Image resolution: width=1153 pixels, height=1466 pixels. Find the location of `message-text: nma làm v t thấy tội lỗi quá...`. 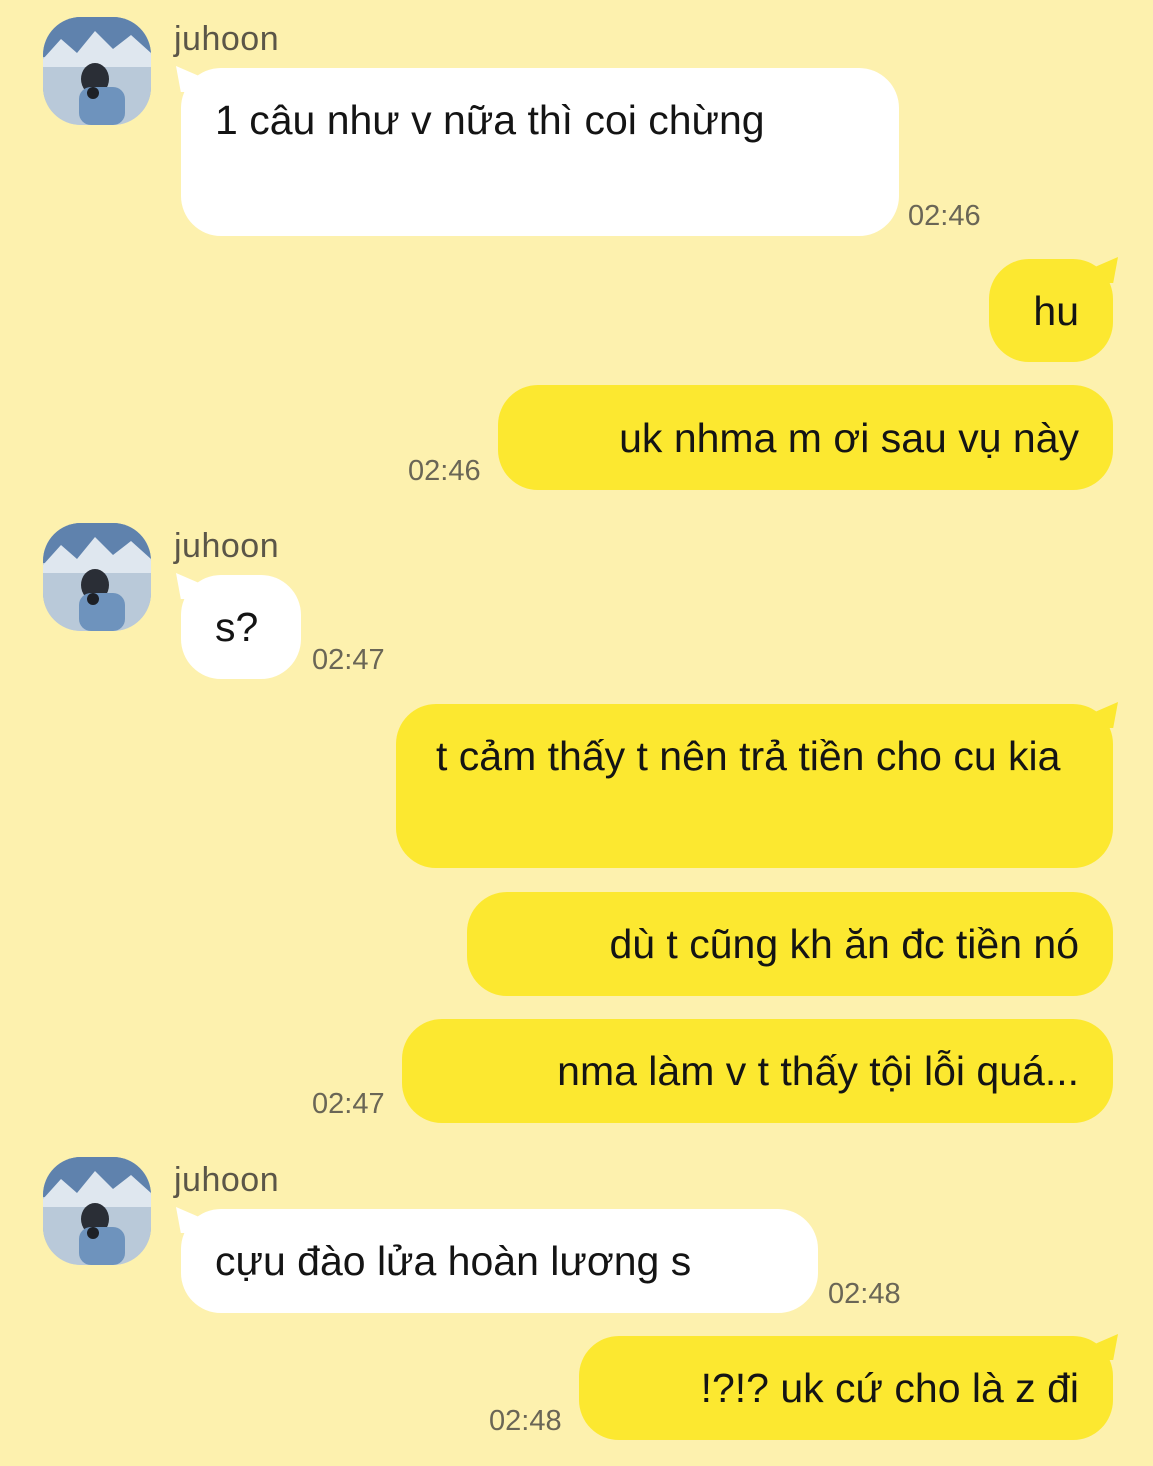

message-text: nma làm v t thấy tội lỗi quá... is located at coordinates (818, 1071).